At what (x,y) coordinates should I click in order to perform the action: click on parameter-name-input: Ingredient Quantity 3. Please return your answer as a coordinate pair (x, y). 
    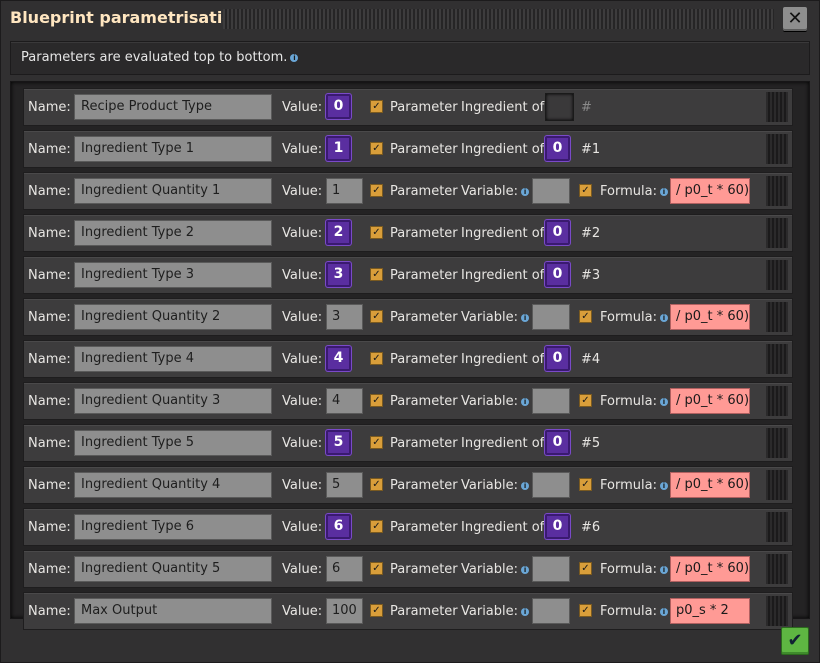
    Looking at the image, I should click on (173, 401).